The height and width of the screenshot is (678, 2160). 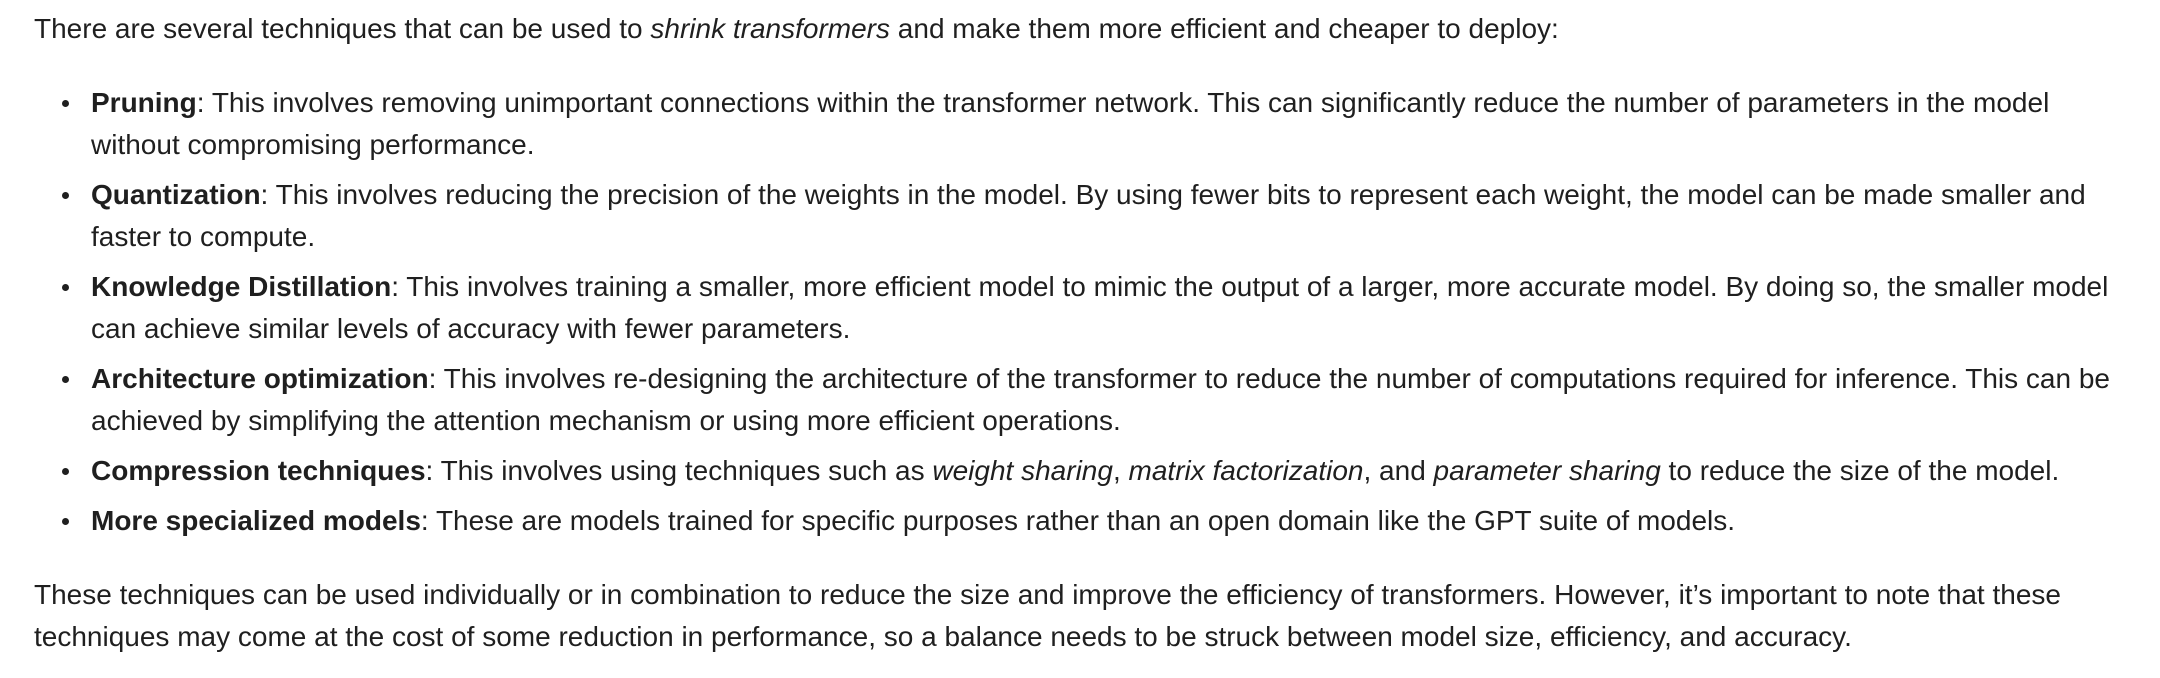 I want to click on description-compression-part-3: , and, so click(x=1398, y=470).